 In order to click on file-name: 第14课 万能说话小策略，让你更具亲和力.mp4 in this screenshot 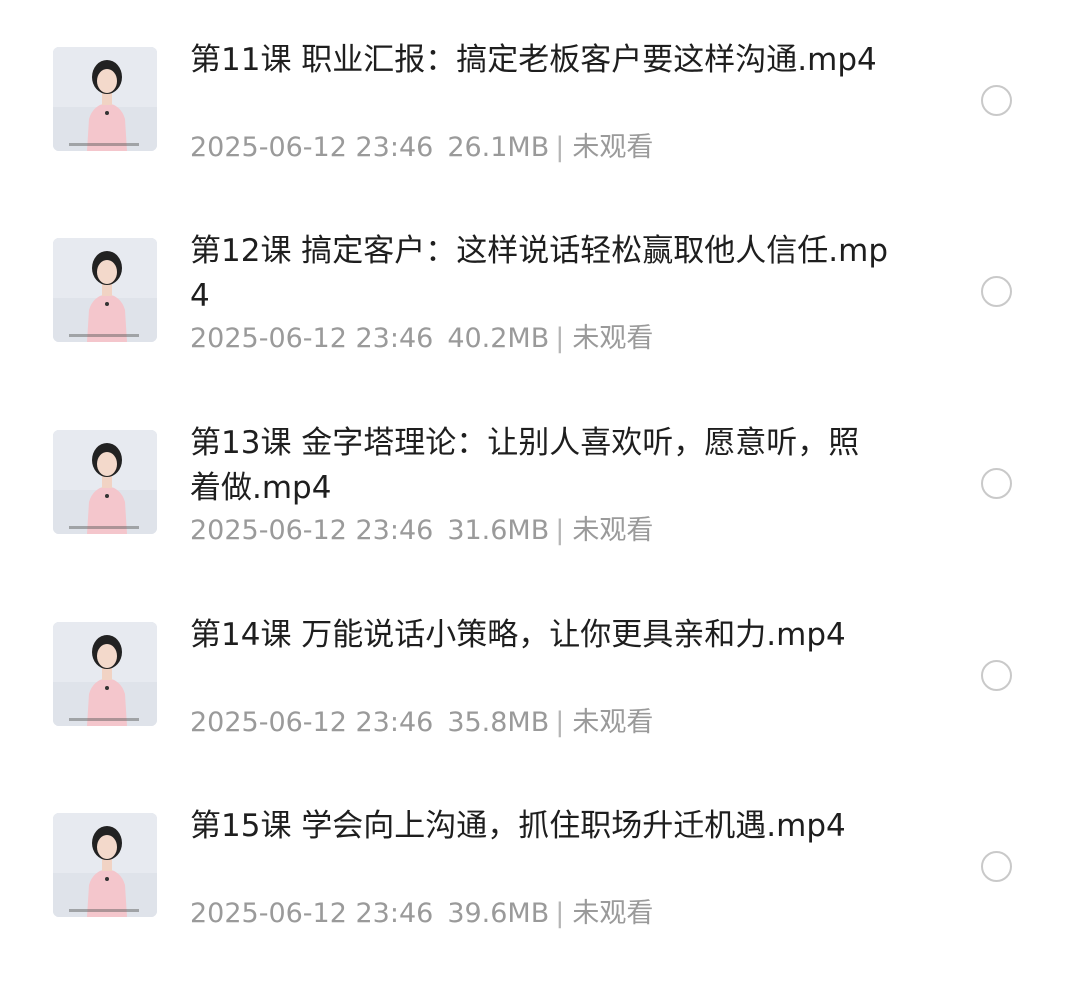, I will do `click(518, 635)`.